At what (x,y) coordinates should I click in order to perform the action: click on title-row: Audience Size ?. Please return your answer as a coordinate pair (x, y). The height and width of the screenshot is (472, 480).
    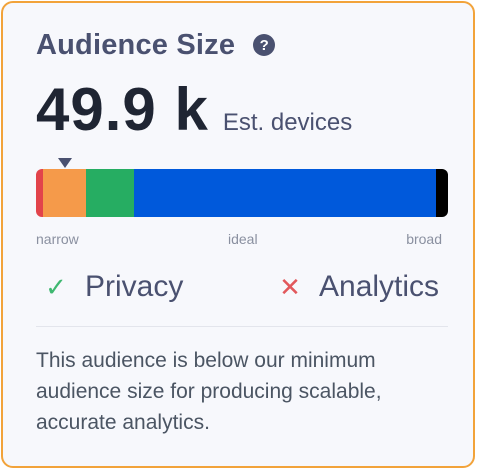
    Looking at the image, I should click on (156, 45).